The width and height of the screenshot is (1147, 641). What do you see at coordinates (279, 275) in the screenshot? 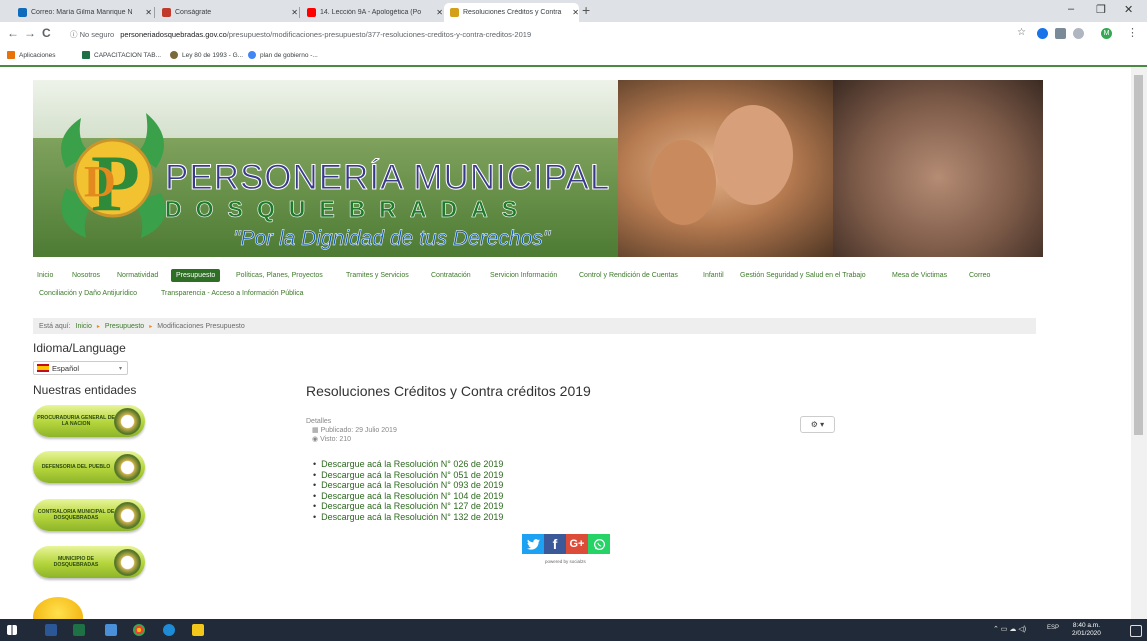
I see `menu-item-politicas: Políticas, Planes, Proyectos` at bounding box center [279, 275].